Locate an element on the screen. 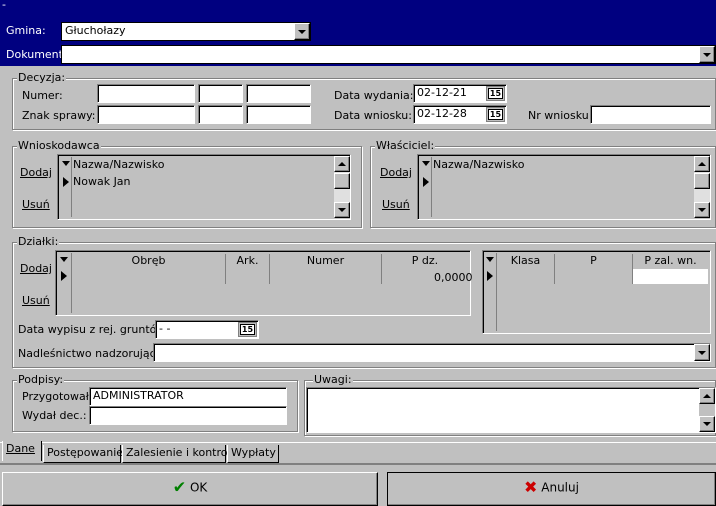 The width and height of the screenshot is (716, 506). gmina-select: Głuchołazy is located at coordinates (186, 31).